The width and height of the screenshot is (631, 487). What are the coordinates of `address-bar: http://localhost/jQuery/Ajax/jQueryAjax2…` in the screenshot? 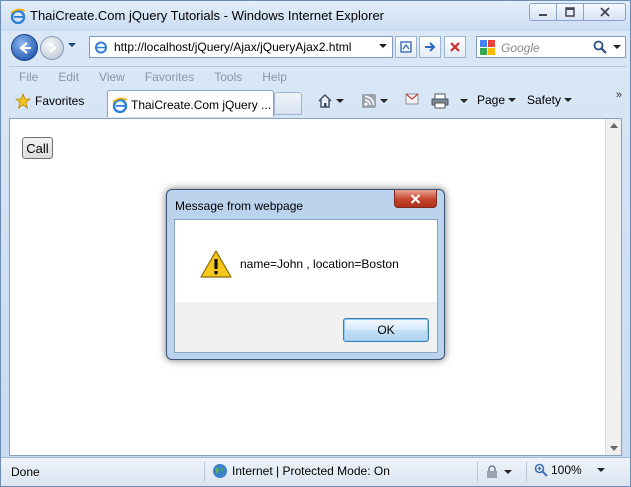 It's located at (241, 47).